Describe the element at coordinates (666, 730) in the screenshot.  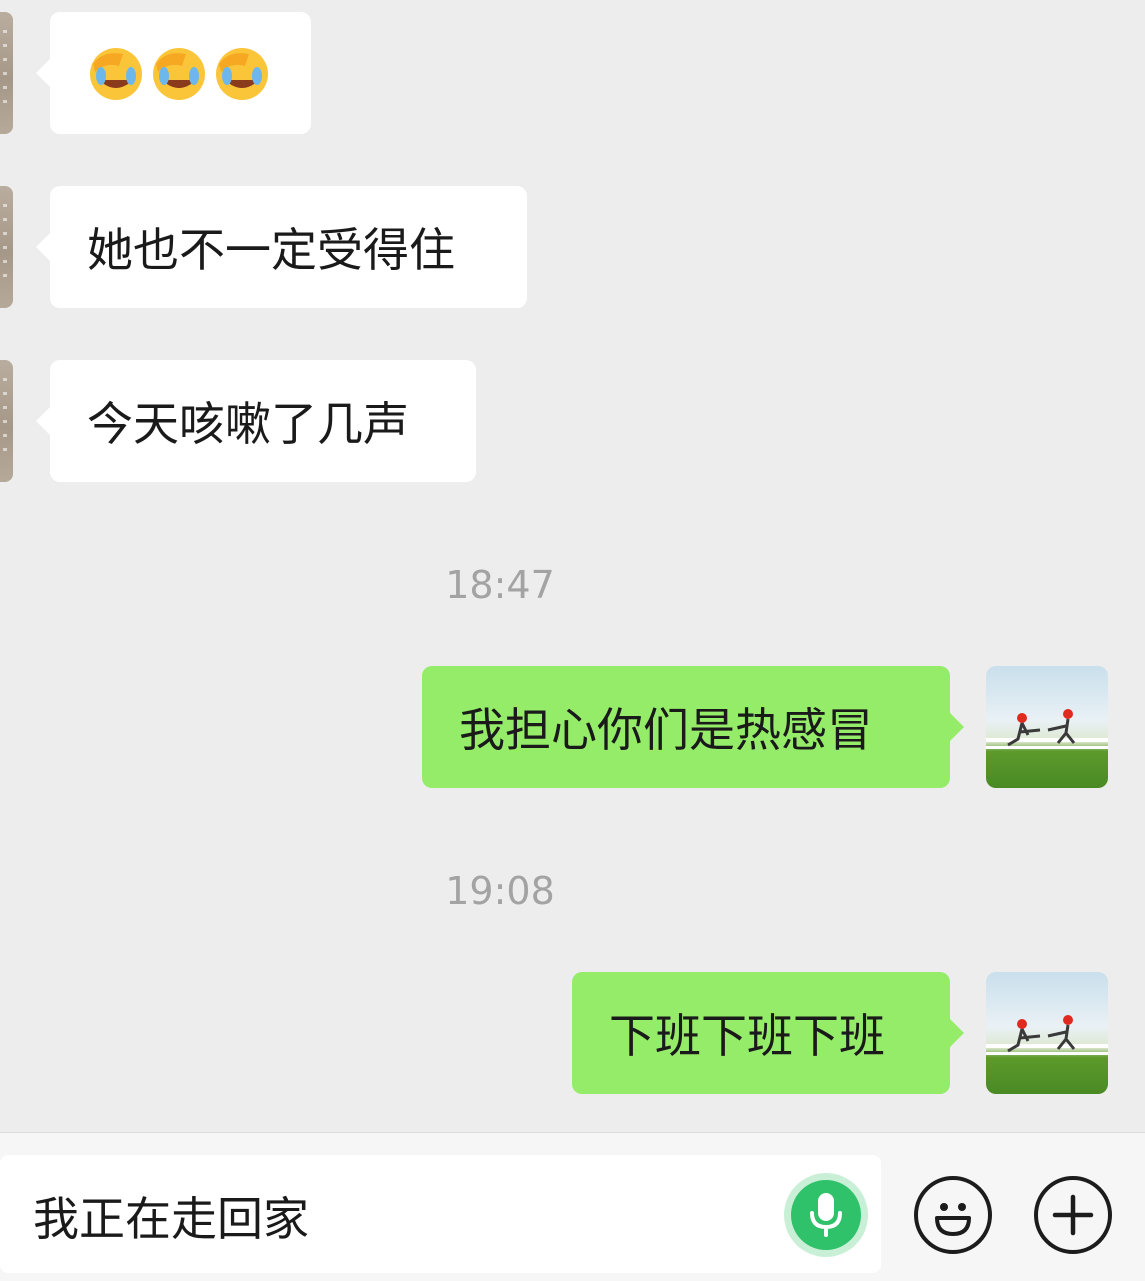
I see `message-text: 我担心你们是热感冒` at that location.